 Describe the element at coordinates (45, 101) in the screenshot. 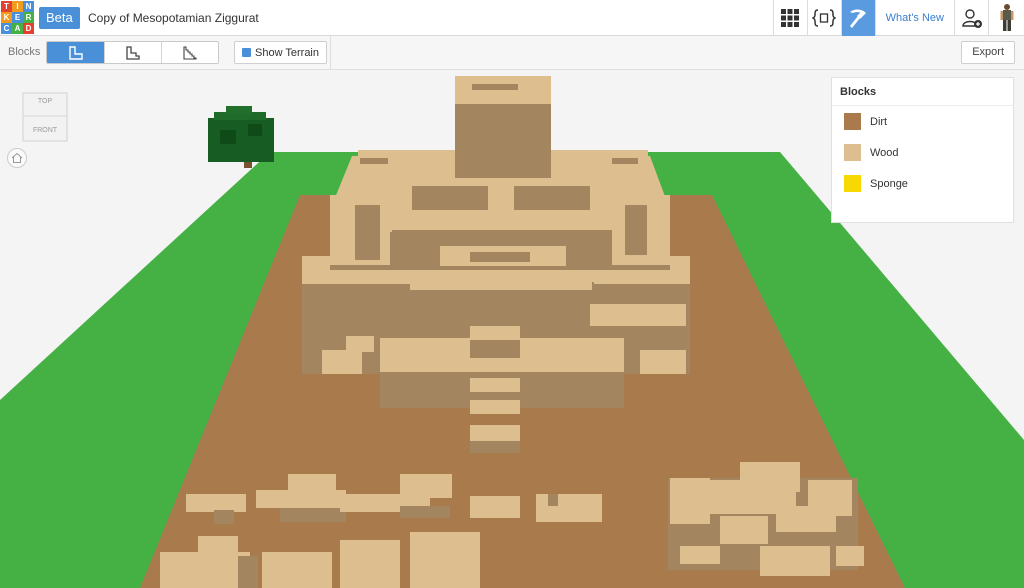

I see `view-cube-top-label: TOP` at that location.